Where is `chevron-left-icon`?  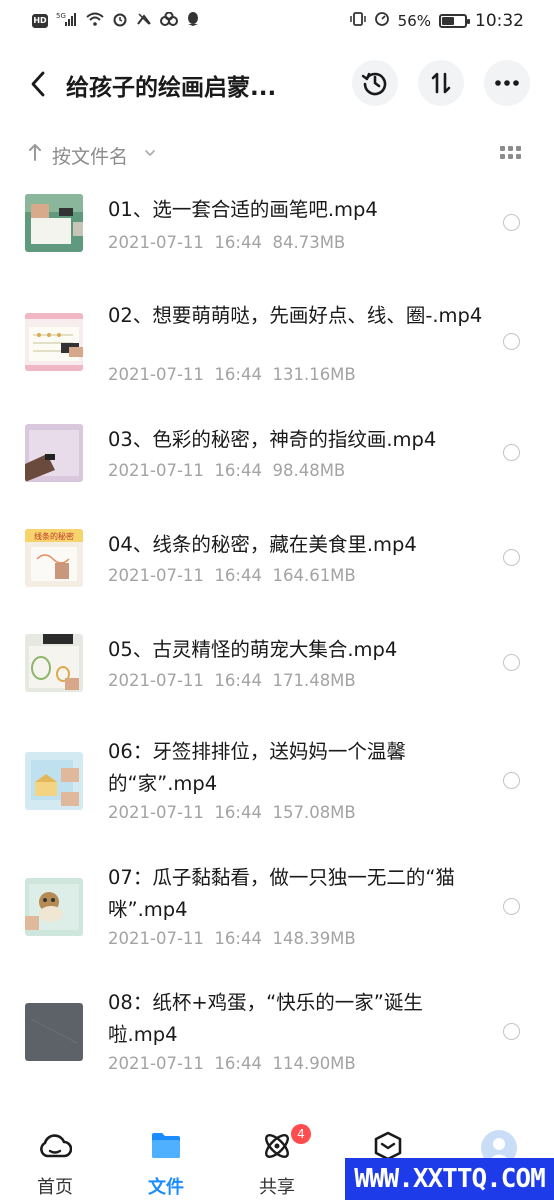 chevron-left-icon is located at coordinates (38, 84).